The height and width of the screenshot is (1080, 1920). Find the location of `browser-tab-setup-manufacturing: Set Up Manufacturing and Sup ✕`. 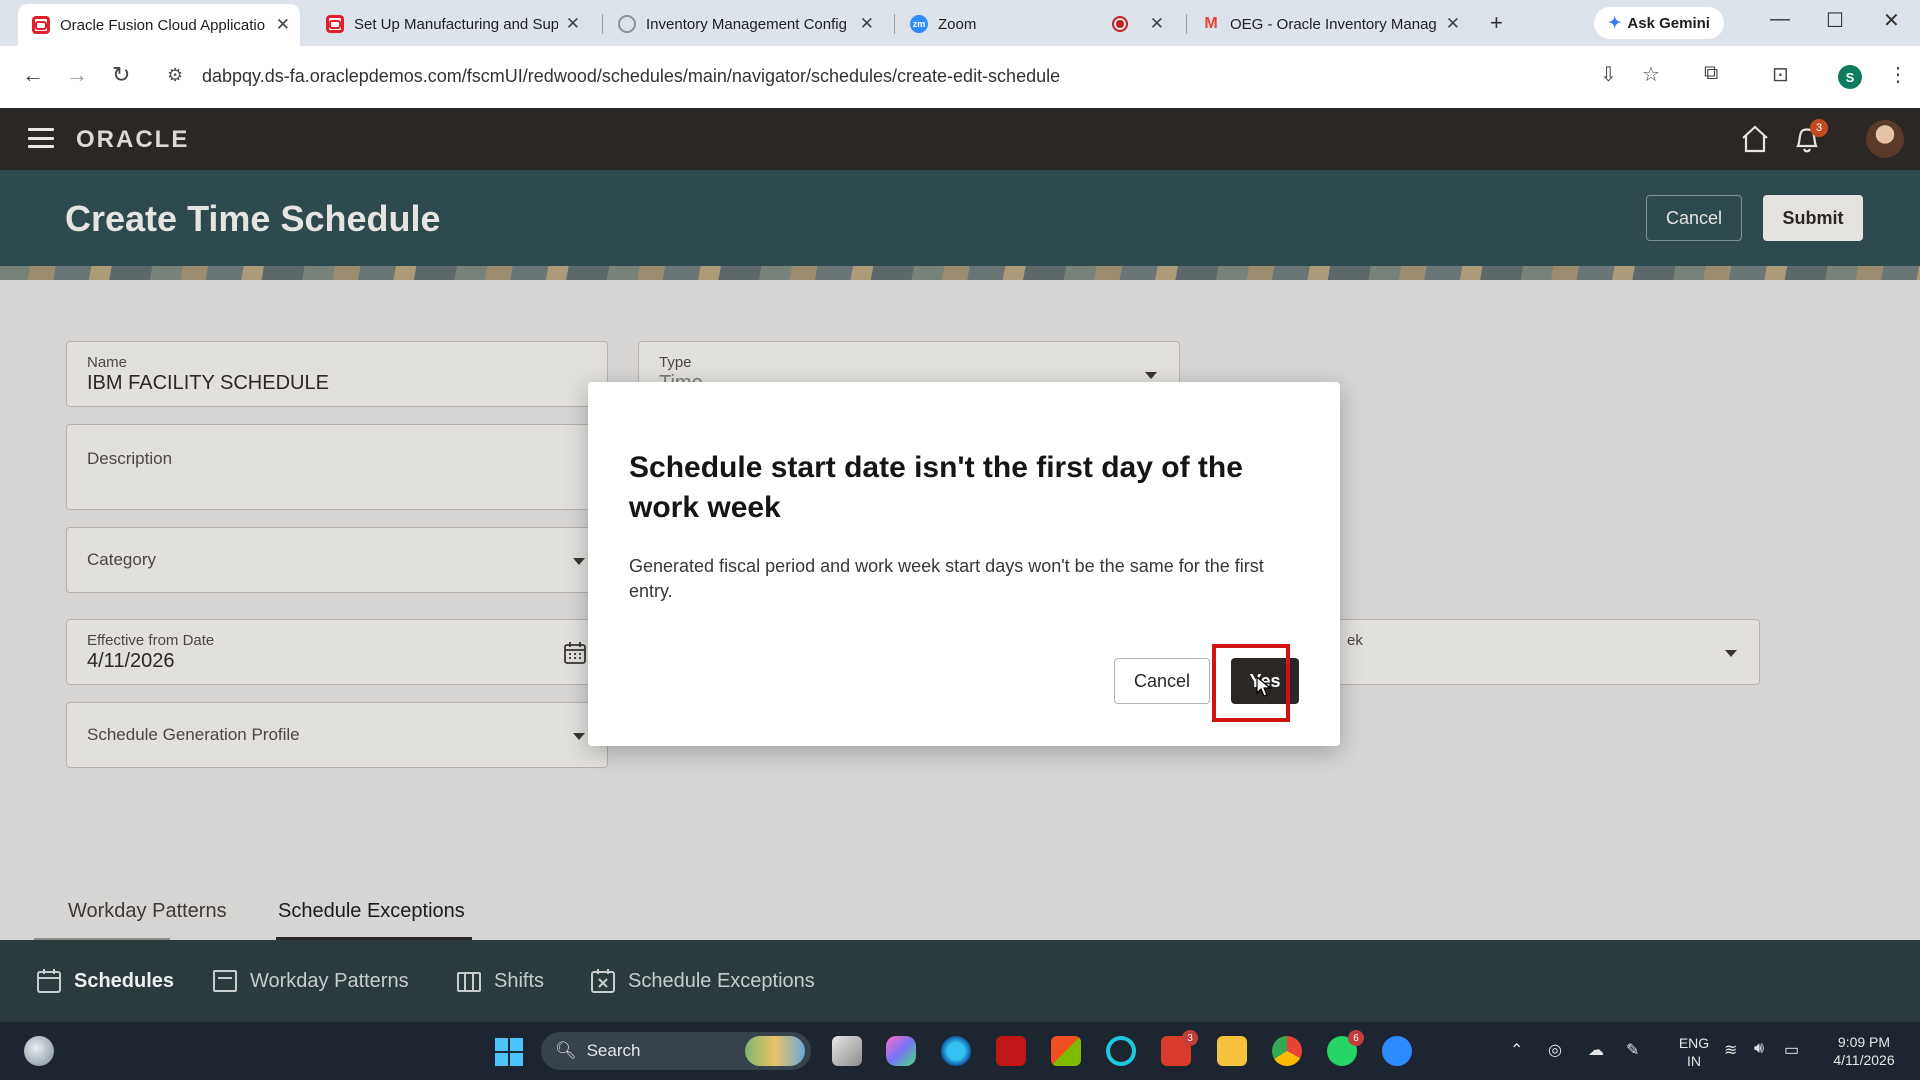

browser-tab-setup-manufacturing: Set Up Manufacturing and Sup ✕ is located at coordinates (451, 24).